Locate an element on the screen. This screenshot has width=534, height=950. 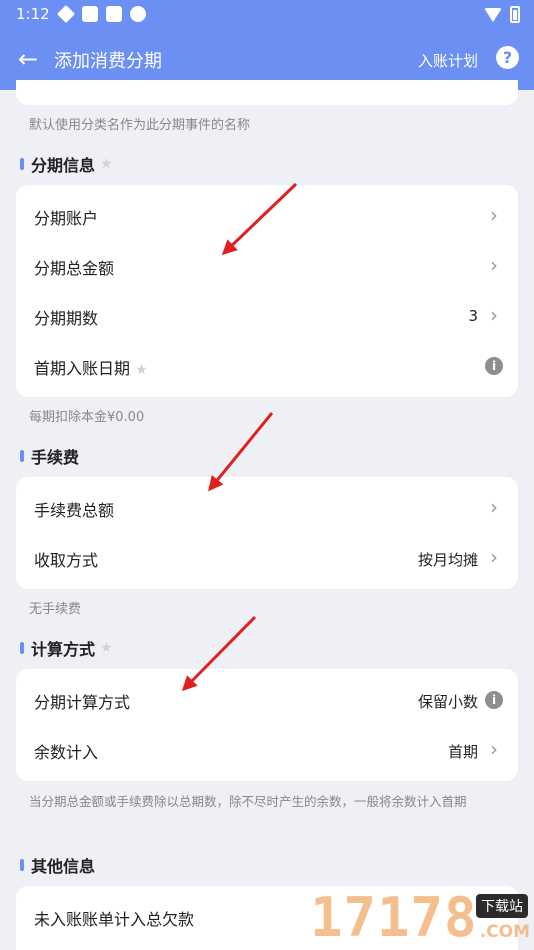
font-notification-icon is located at coordinates (114, 14).